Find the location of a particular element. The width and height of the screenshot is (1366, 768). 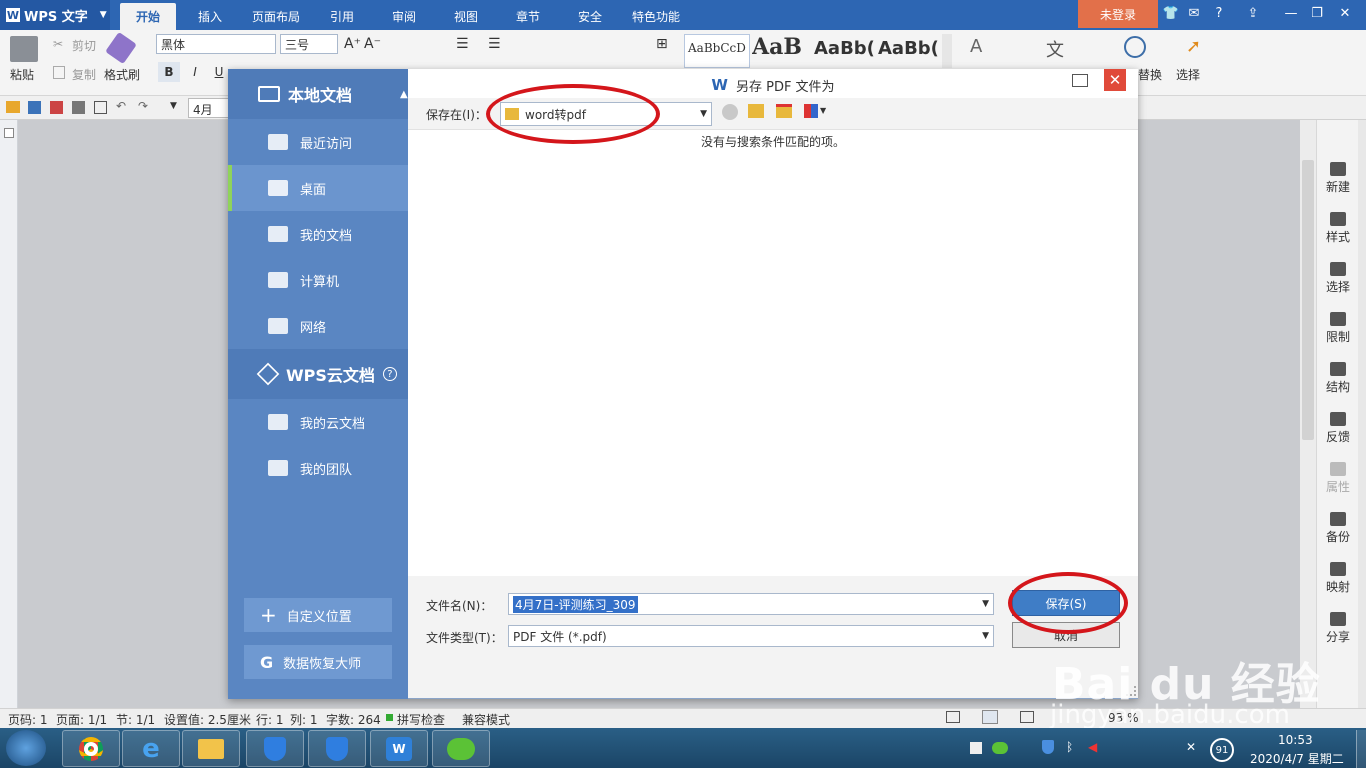

italic-button: I is located at coordinates (195, 72).